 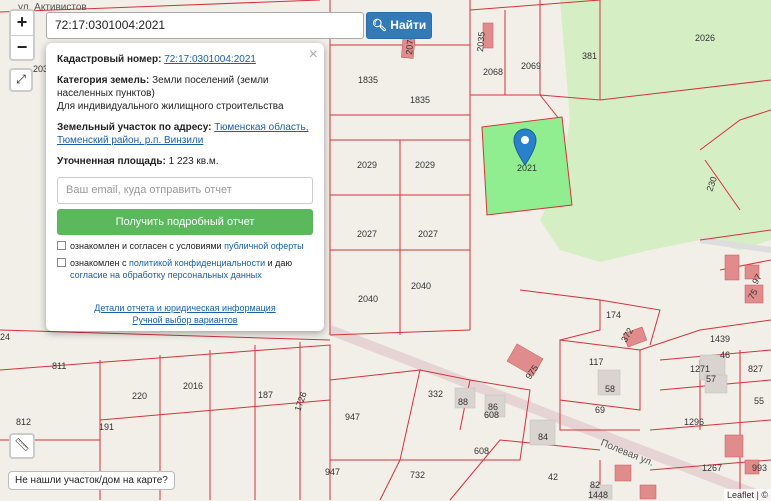 What do you see at coordinates (553, 477) in the screenshot?
I see `svg-text: 42` at bounding box center [553, 477].